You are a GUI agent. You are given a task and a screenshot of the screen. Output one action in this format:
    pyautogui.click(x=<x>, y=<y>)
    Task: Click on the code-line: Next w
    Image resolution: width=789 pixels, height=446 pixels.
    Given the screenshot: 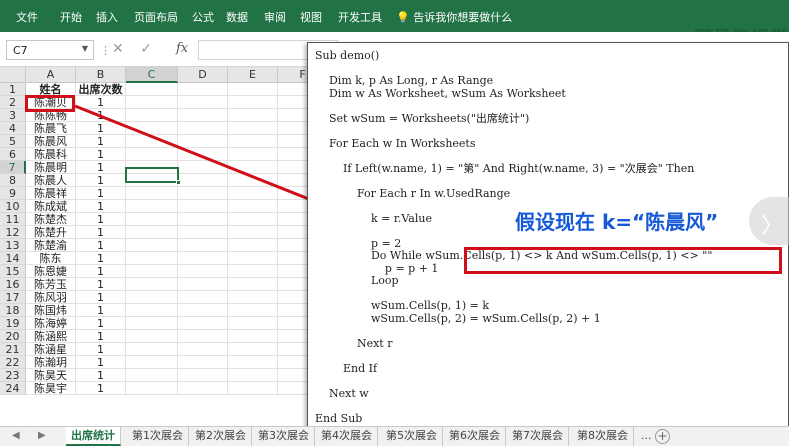 What is the action you would take?
    pyautogui.click(x=342, y=393)
    